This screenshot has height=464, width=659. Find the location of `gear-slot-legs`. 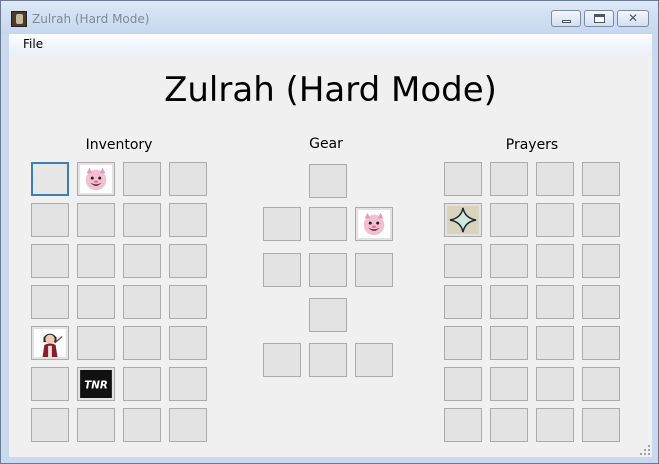

gear-slot-legs is located at coordinates (328, 315).